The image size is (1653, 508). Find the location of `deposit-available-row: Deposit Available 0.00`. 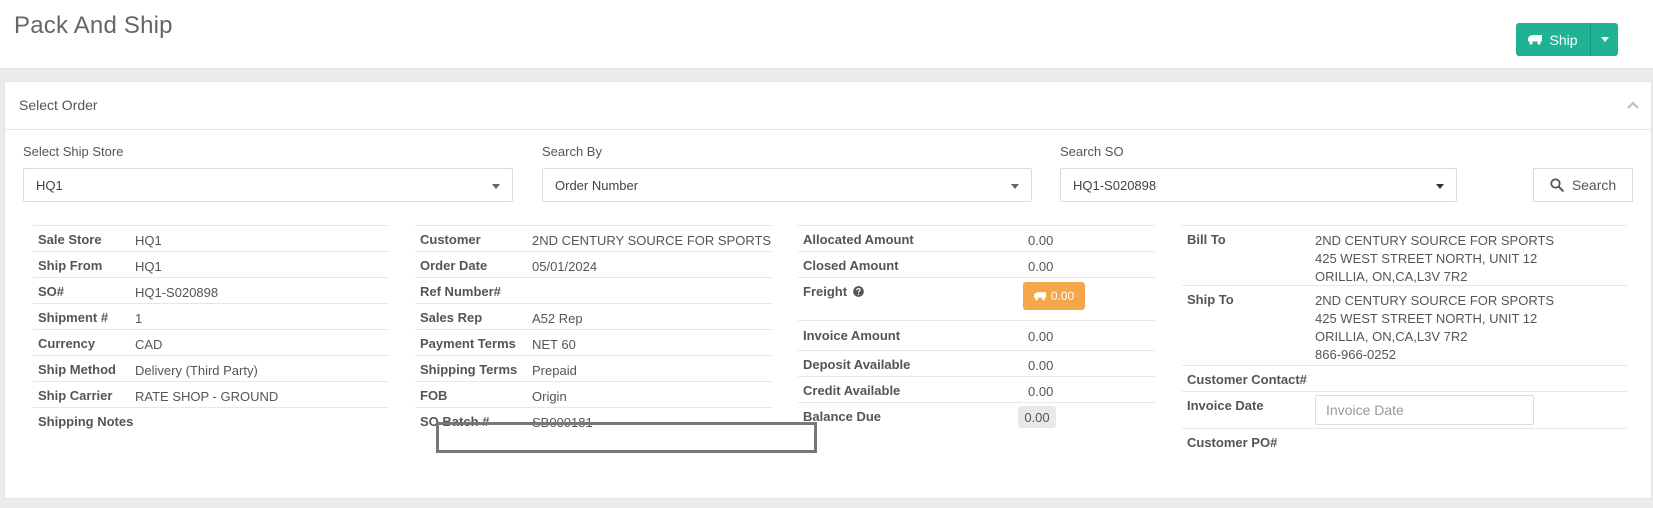

deposit-available-row: Deposit Available 0.00 is located at coordinates (976, 363).